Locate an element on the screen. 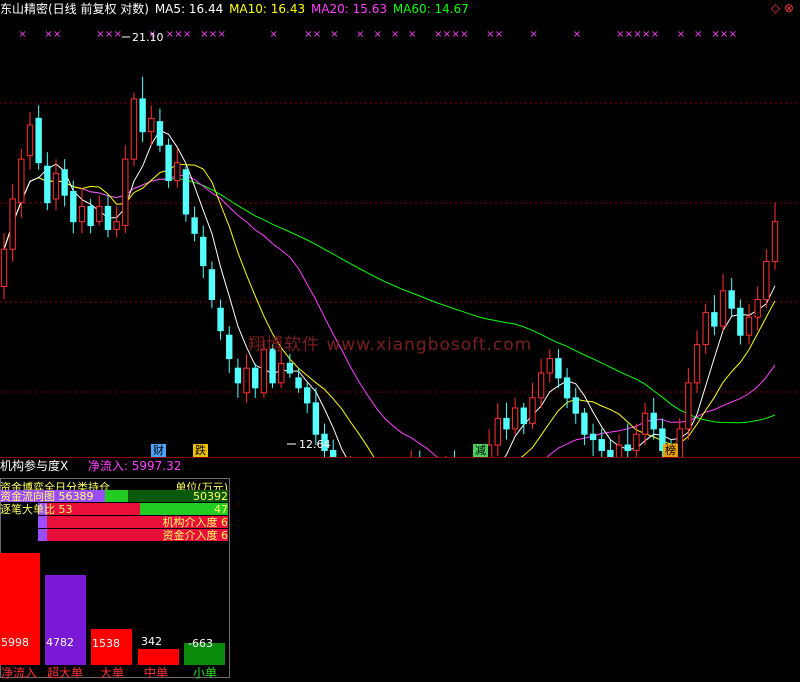  event-marker-reduce: 减 is located at coordinates (480, 451).